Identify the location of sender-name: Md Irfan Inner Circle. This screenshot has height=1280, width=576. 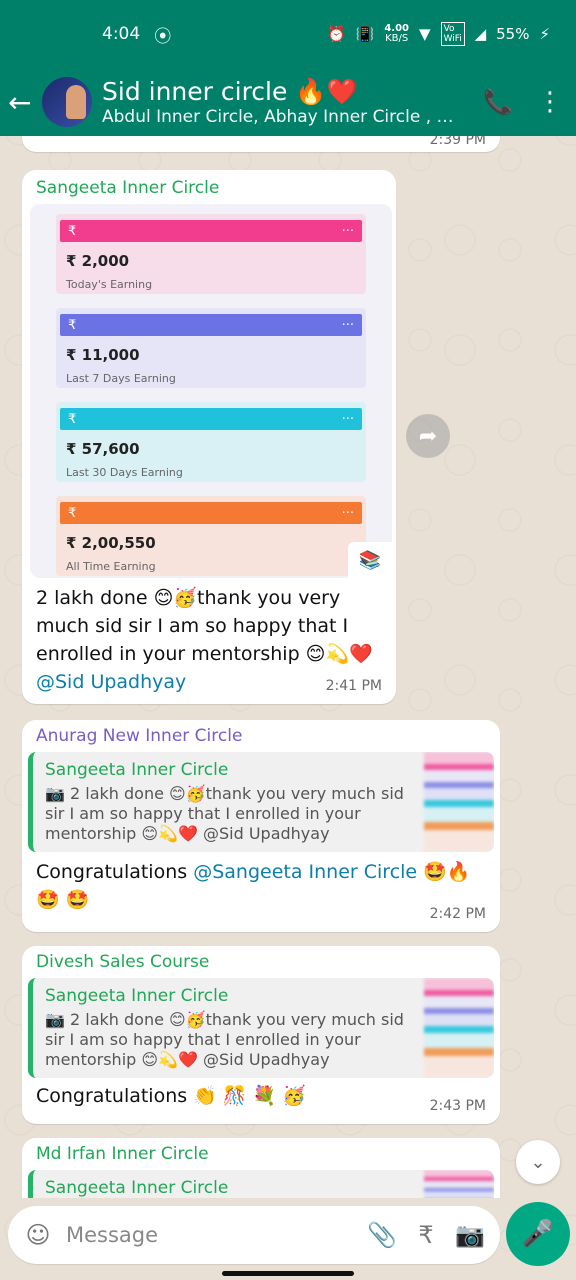
(122, 1154).